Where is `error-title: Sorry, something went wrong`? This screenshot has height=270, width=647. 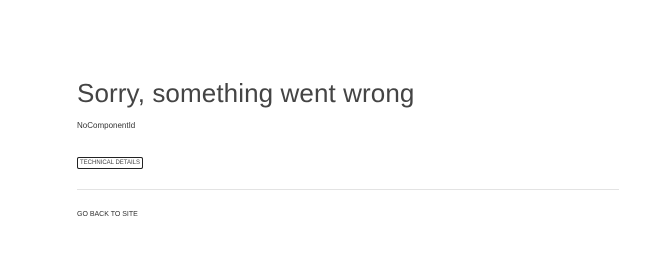
error-title: Sorry, something went wrong is located at coordinates (246, 93).